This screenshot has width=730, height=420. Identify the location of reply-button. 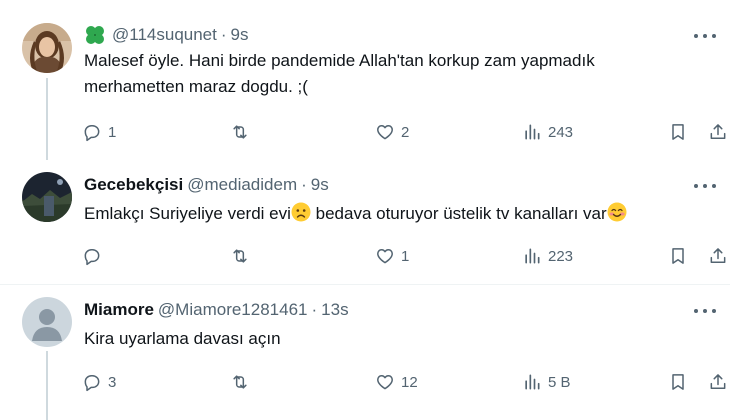
(95, 256).